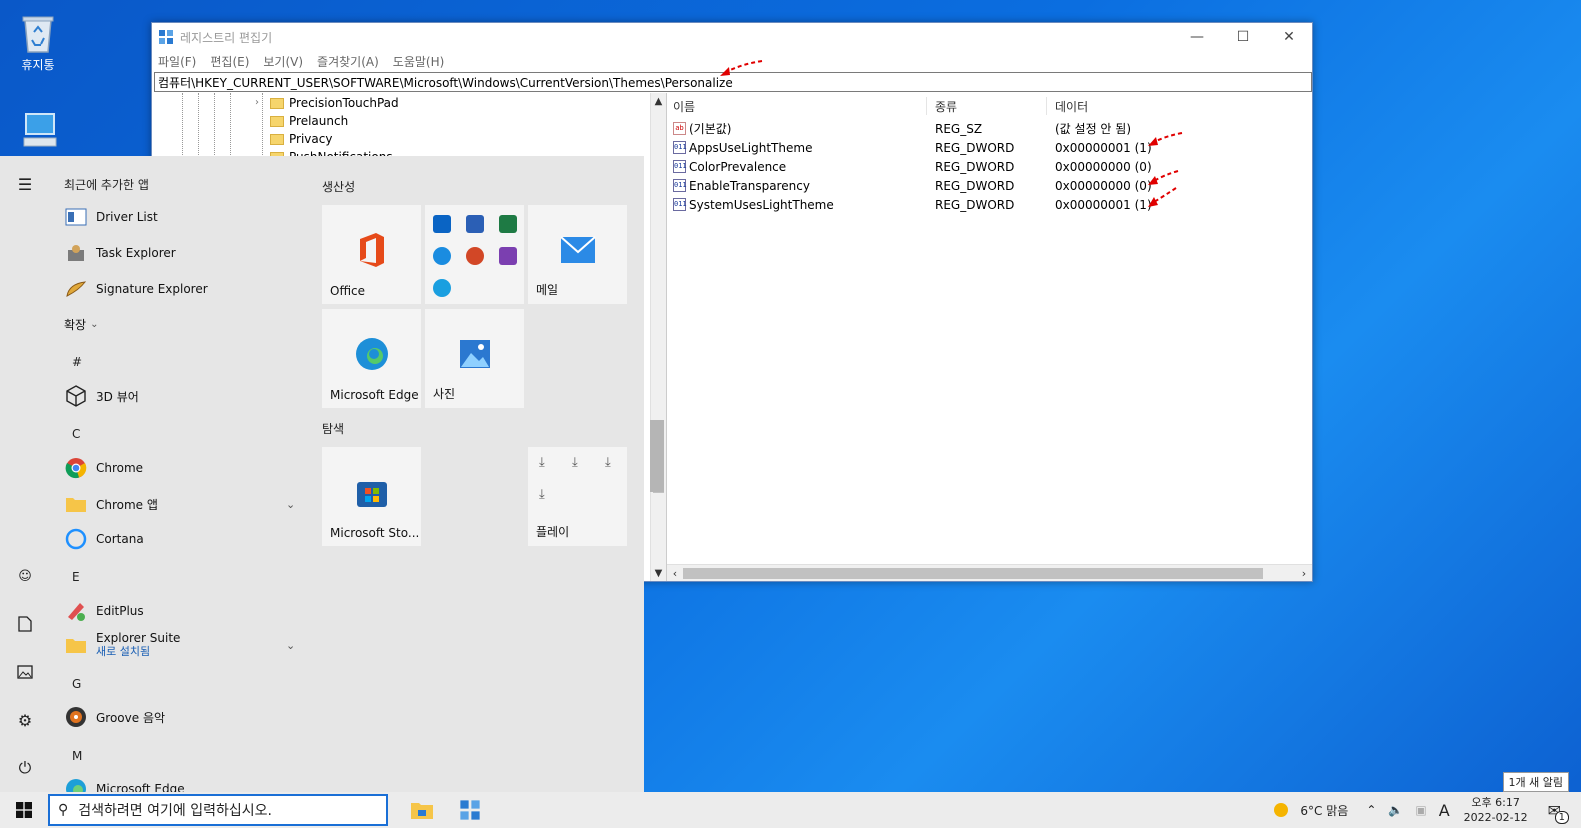 This screenshot has width=1581, height=828. I want to click on value-row-systemuseslighttheme: 011 SystemUsesLightTheme, so click(753, 204).